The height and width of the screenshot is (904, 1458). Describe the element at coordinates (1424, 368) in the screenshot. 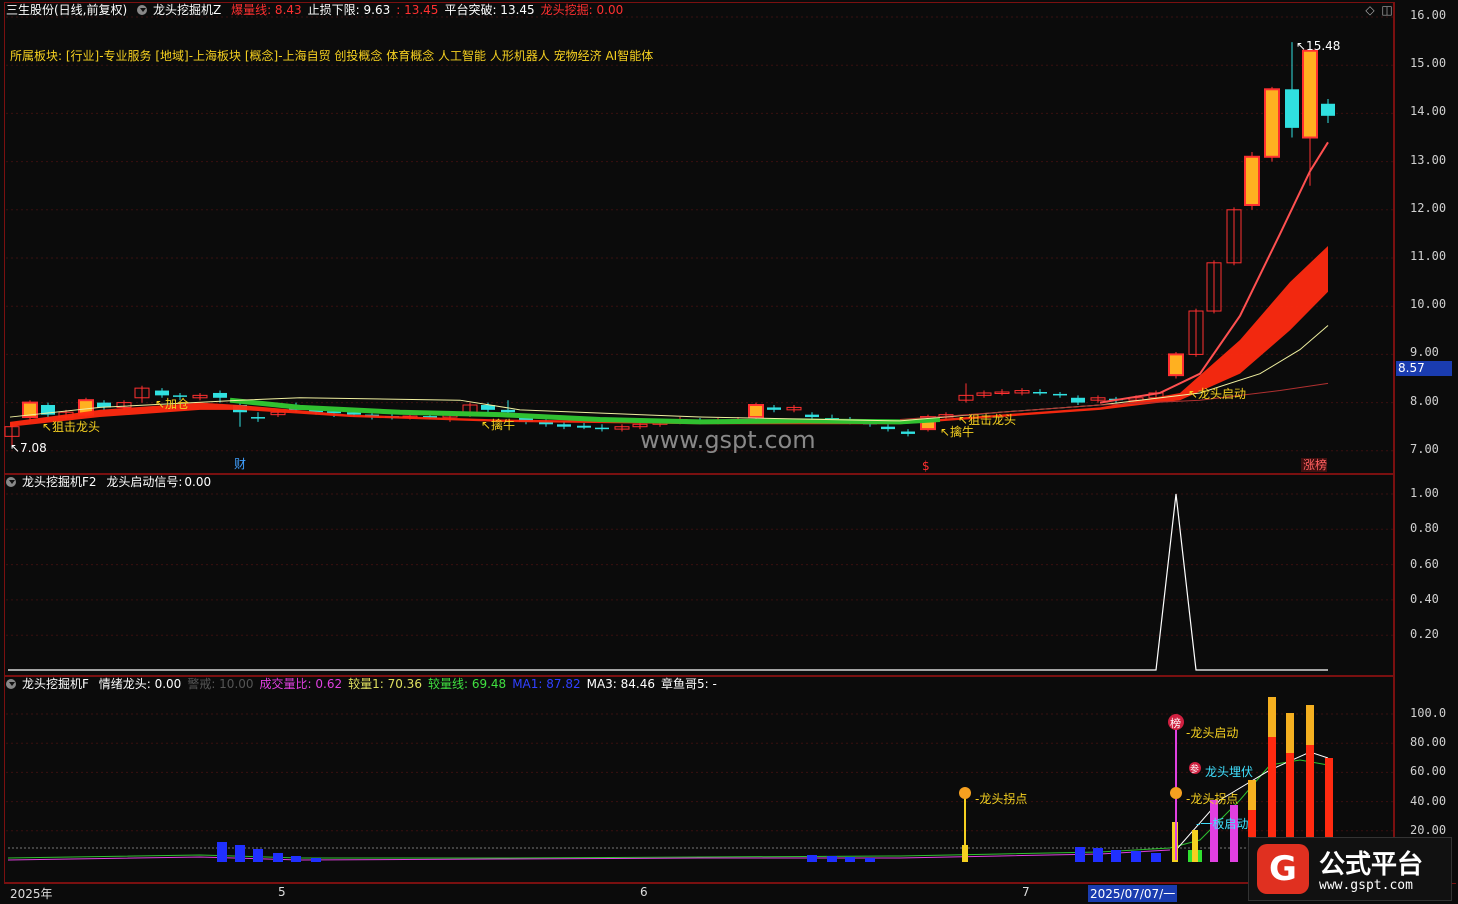

I see `current-price-tag: 8.57` at that location.